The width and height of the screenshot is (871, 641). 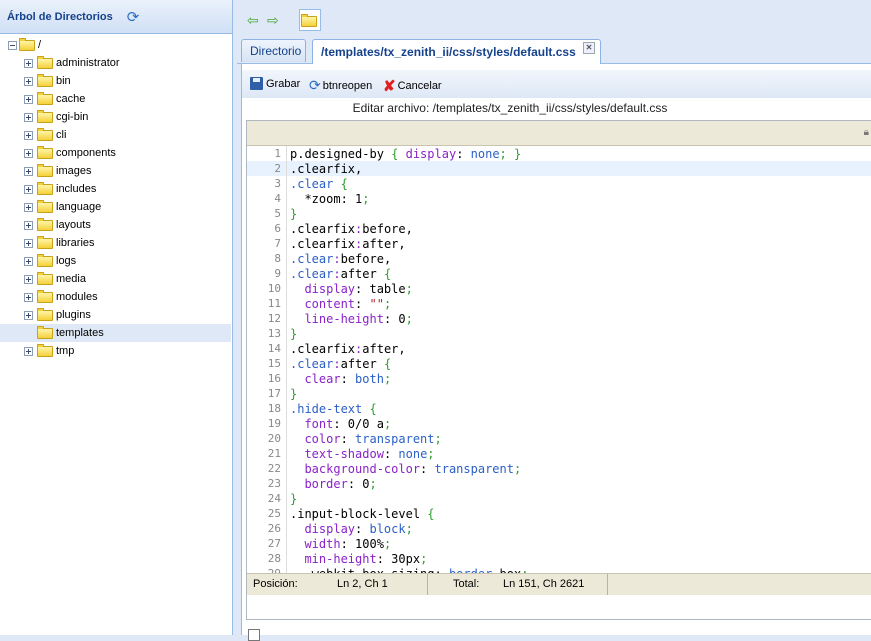 What do you see at coordinates (115, 279) in the screenshot?
I see `tree-item-media: media` at bounding box center [115, 279].